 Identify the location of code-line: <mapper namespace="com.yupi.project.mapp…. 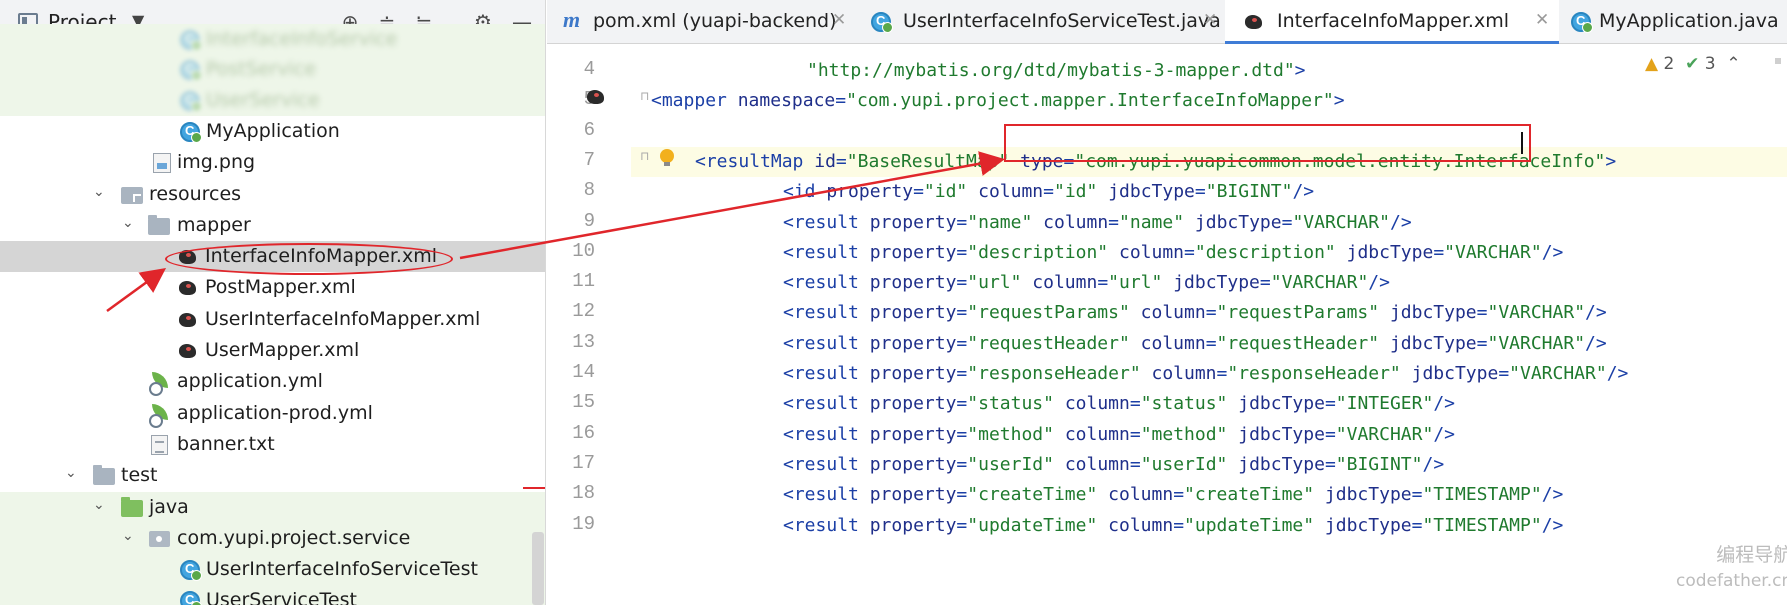
(998, 101).